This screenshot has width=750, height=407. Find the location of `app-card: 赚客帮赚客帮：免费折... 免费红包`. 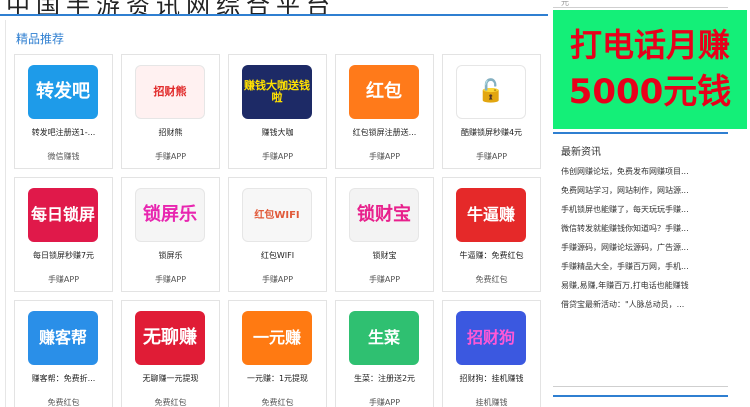

app-card: 赚客帮赚客帮：免费折... 免费红包 is located at coordinates (63, 353).